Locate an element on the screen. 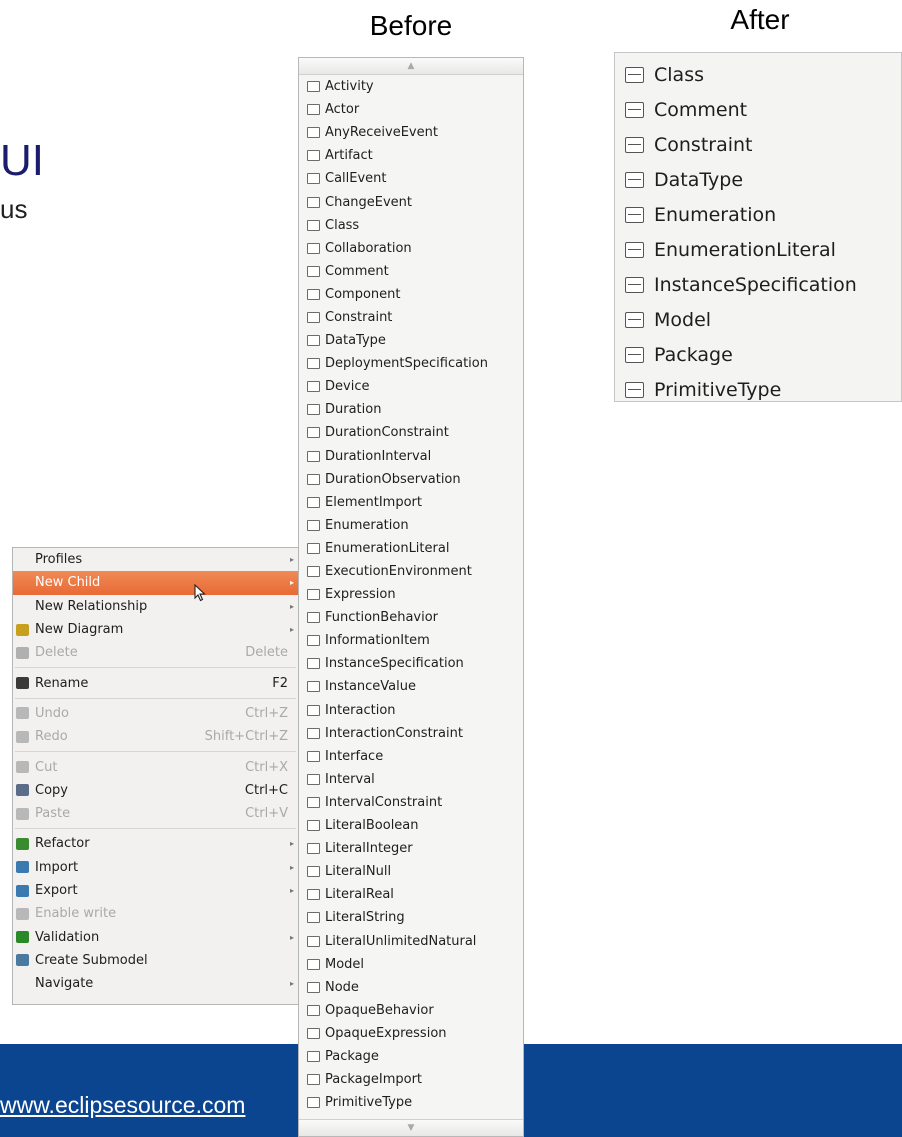 Image resolution: width=902 pixels, height=1137 pixels. before-list-item: Interaction is located at coordinates (411, 710).